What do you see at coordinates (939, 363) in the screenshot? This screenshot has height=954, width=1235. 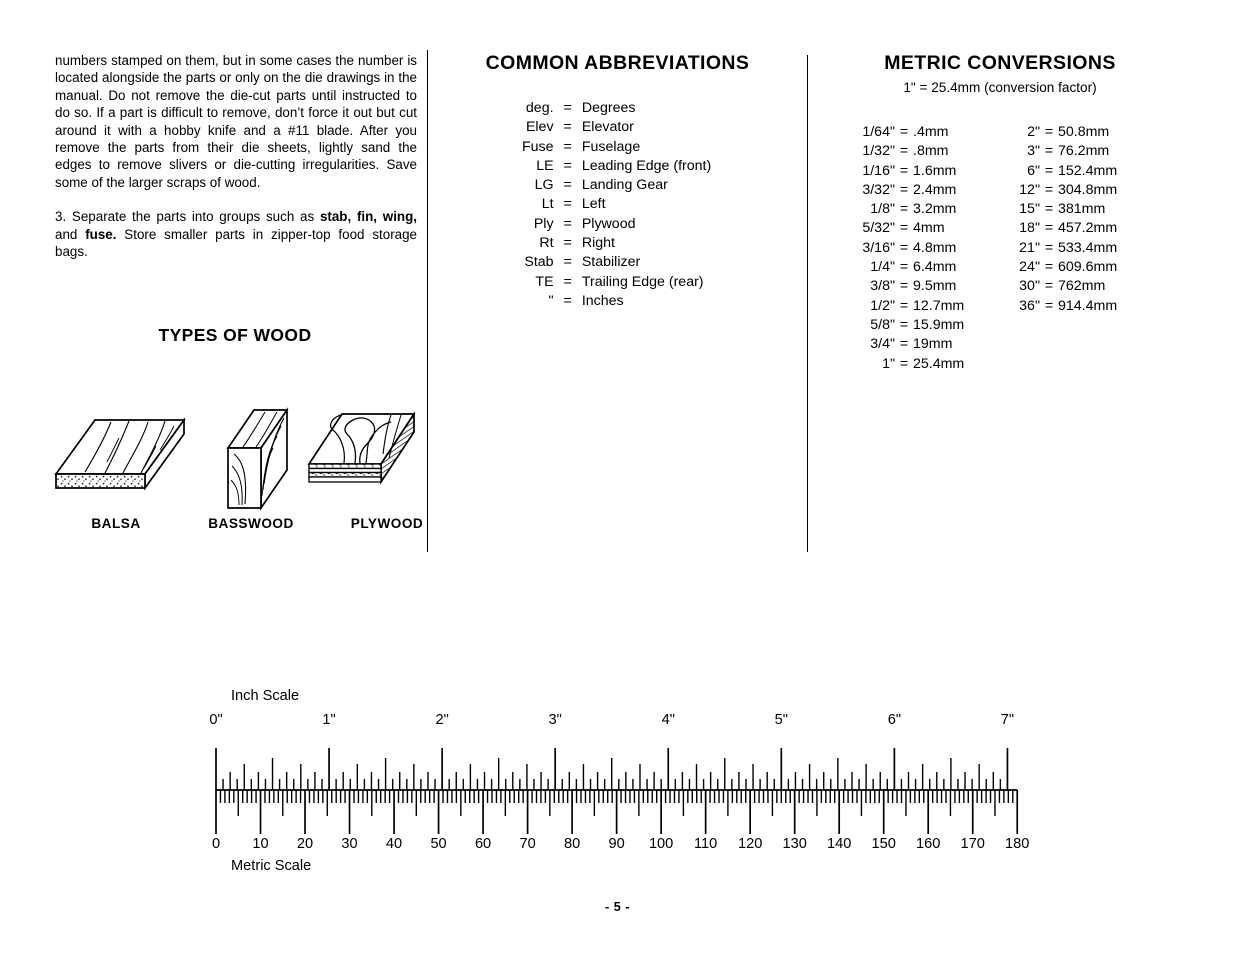 I see `metric-mm-value: 25.4mm` at bounding box center [939, 363].